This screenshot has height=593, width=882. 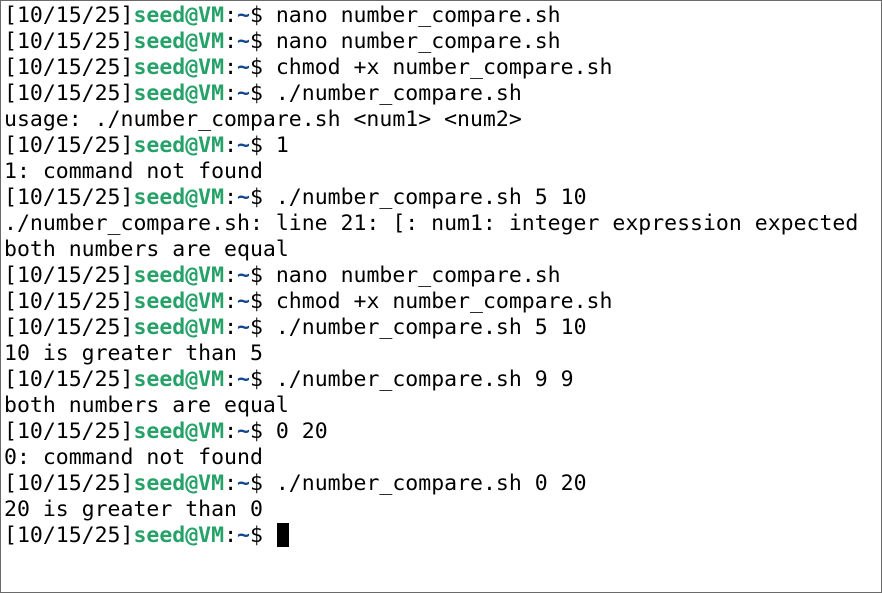 I want to click on prompt-line: [10/15/25]seed@VM:~$ ./number_compare.sh, so click(x=442, y=94).